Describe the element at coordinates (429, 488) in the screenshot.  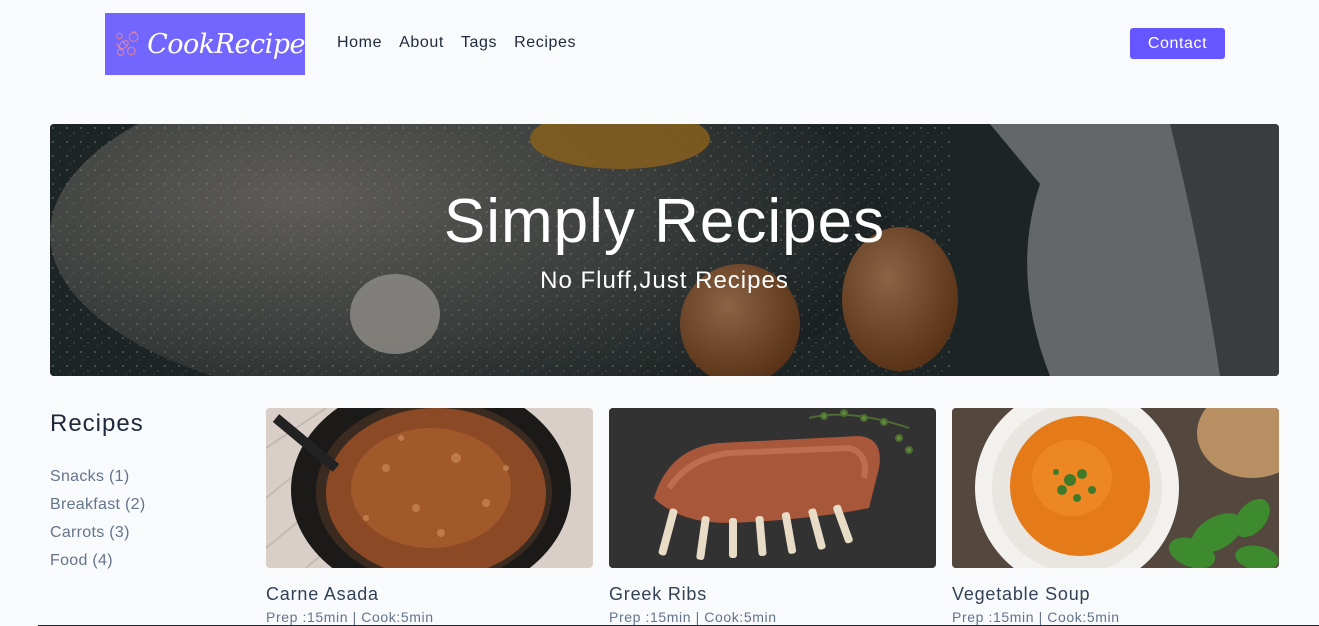
I see `recipe-image-carne-asada` at that location.